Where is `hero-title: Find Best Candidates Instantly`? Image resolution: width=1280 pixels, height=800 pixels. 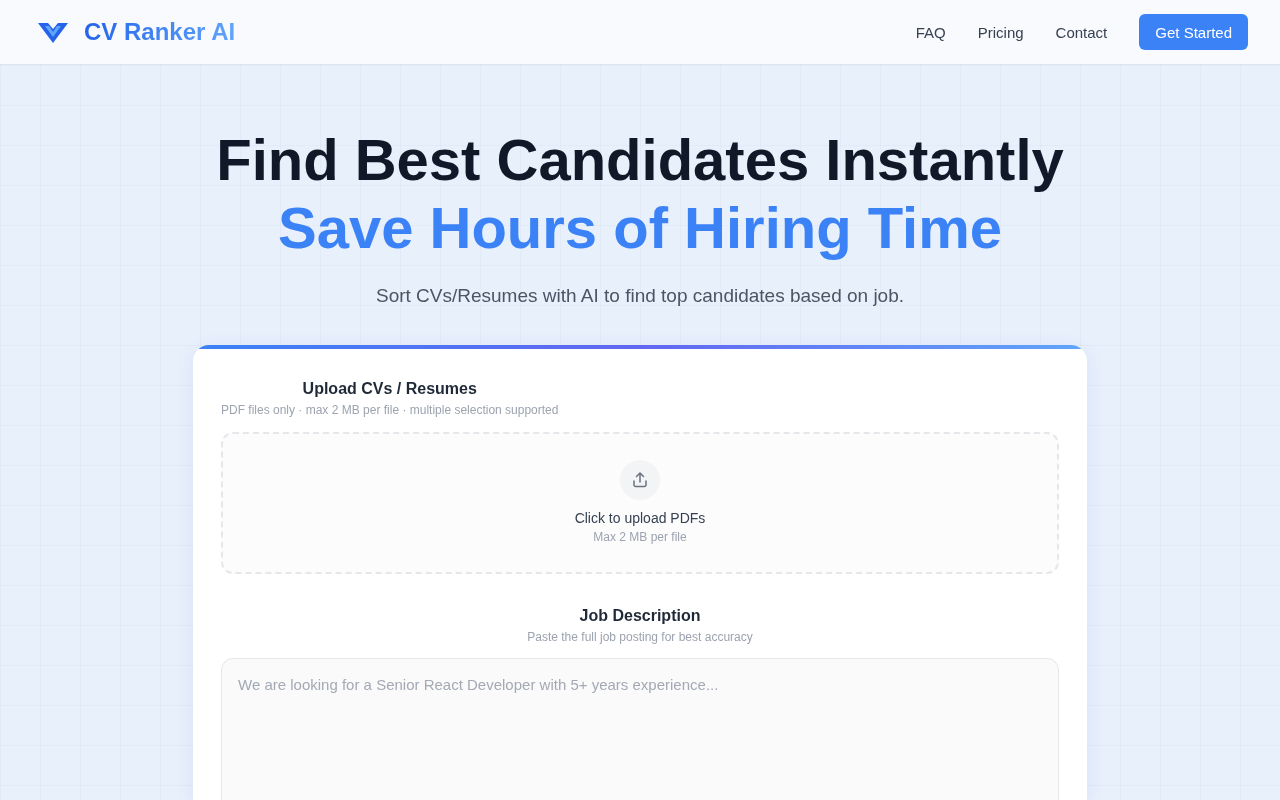
hero-title: Find Best Candidates Instantly is located at coordinates (640, 160).